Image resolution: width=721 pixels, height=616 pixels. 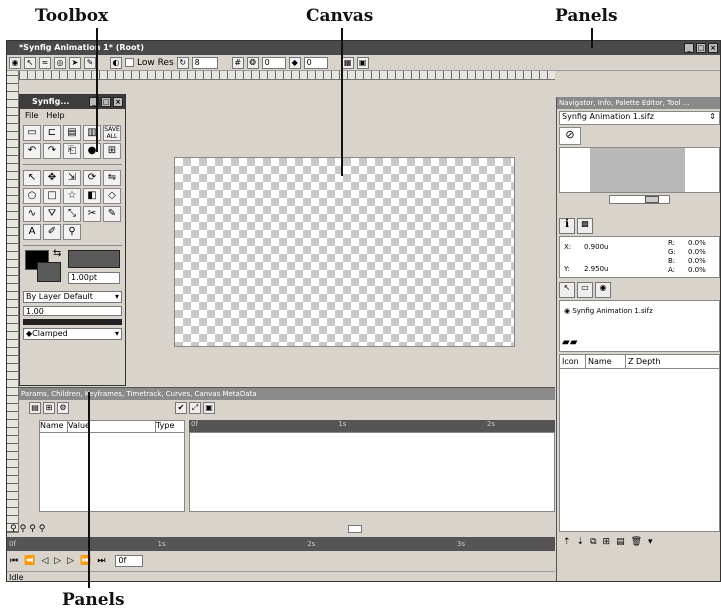 I want to click on zoom-in-icon: ⚲, so click(x=13, y=529).